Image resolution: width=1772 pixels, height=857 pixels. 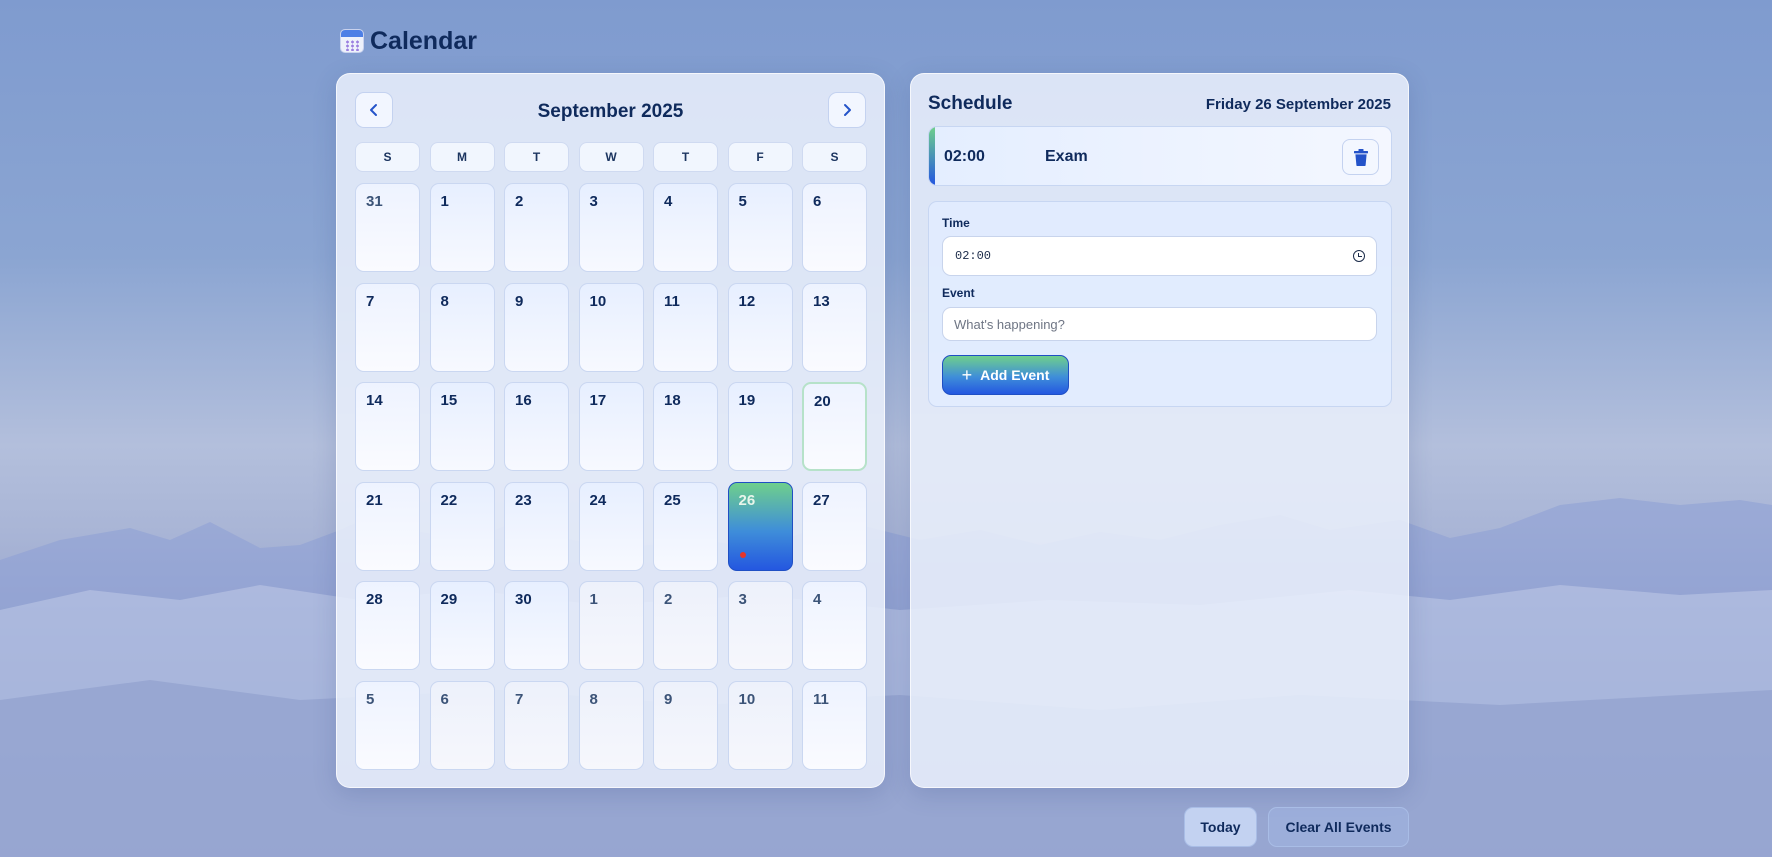 What do you see at coordinates (523, 400) in the screenshot?
I see `day-number: 16` at bounding box center [523, 400].